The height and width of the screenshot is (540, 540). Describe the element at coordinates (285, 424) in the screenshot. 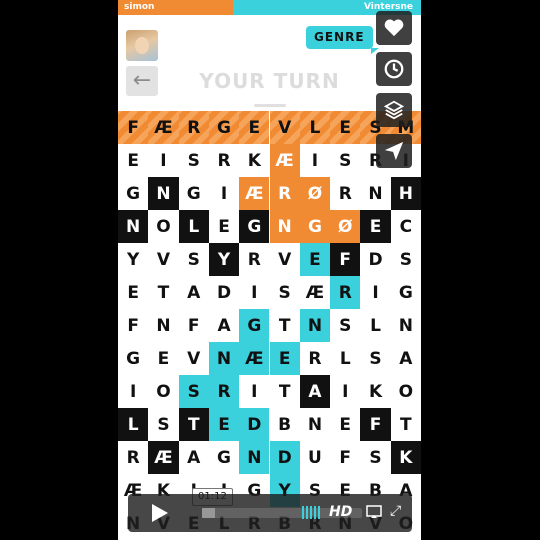

I see `grid-cell: B` at that location.